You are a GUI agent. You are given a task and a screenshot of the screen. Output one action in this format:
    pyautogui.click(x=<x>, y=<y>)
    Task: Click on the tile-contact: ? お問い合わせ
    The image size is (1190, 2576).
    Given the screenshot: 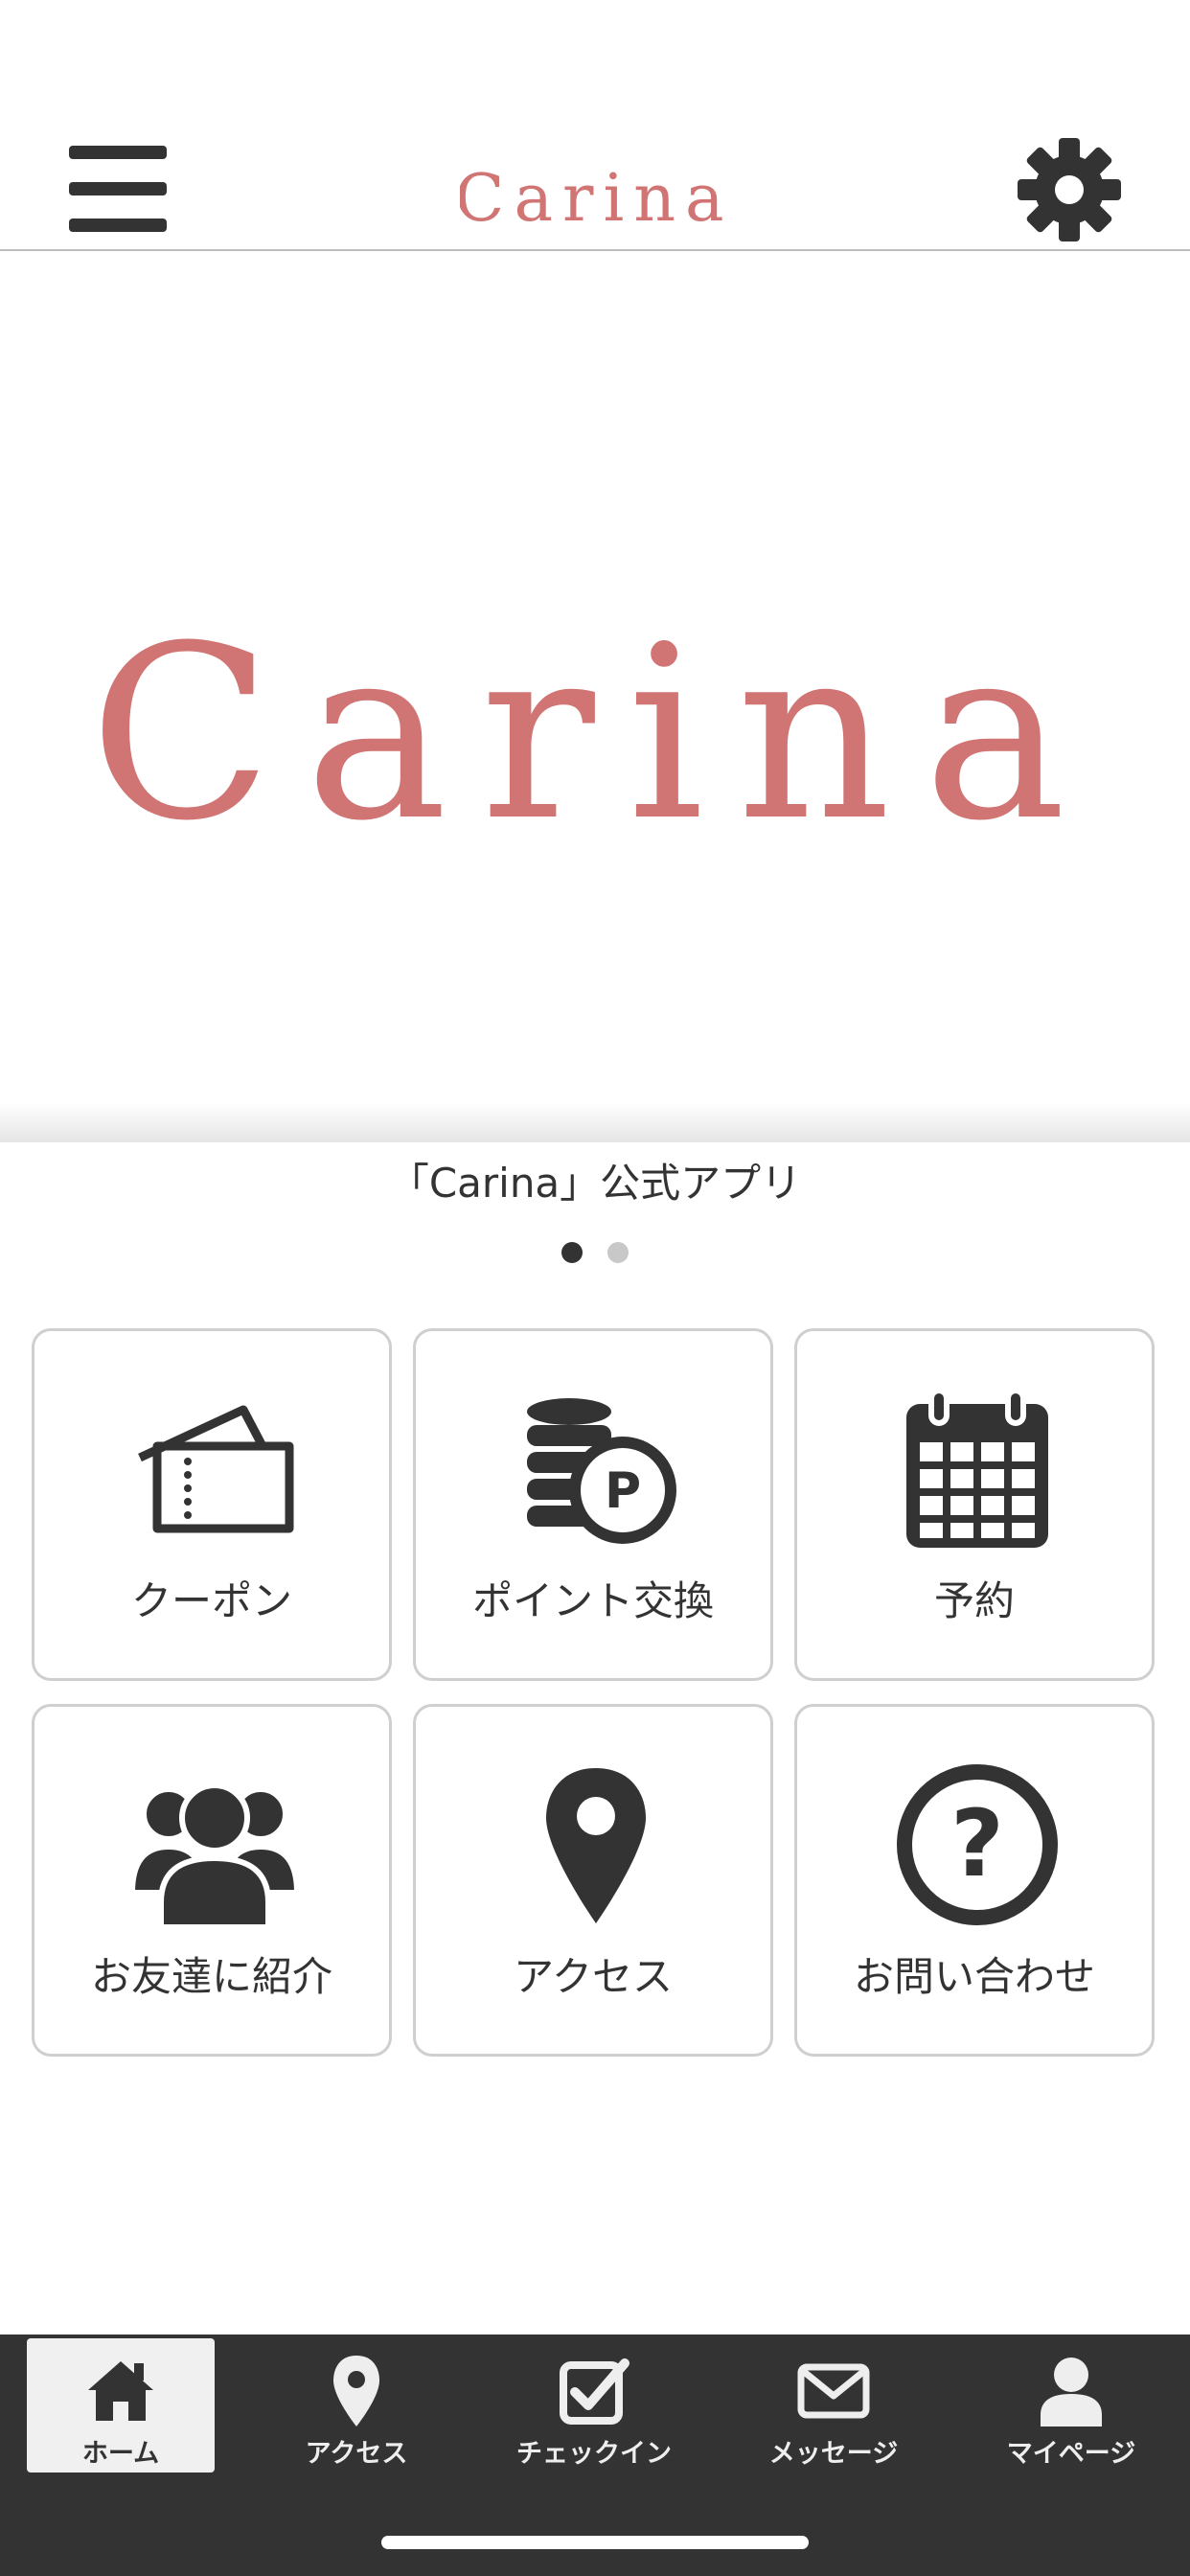 What is the action you would take?
    pyautogui.click(x=975, y=1880)
    